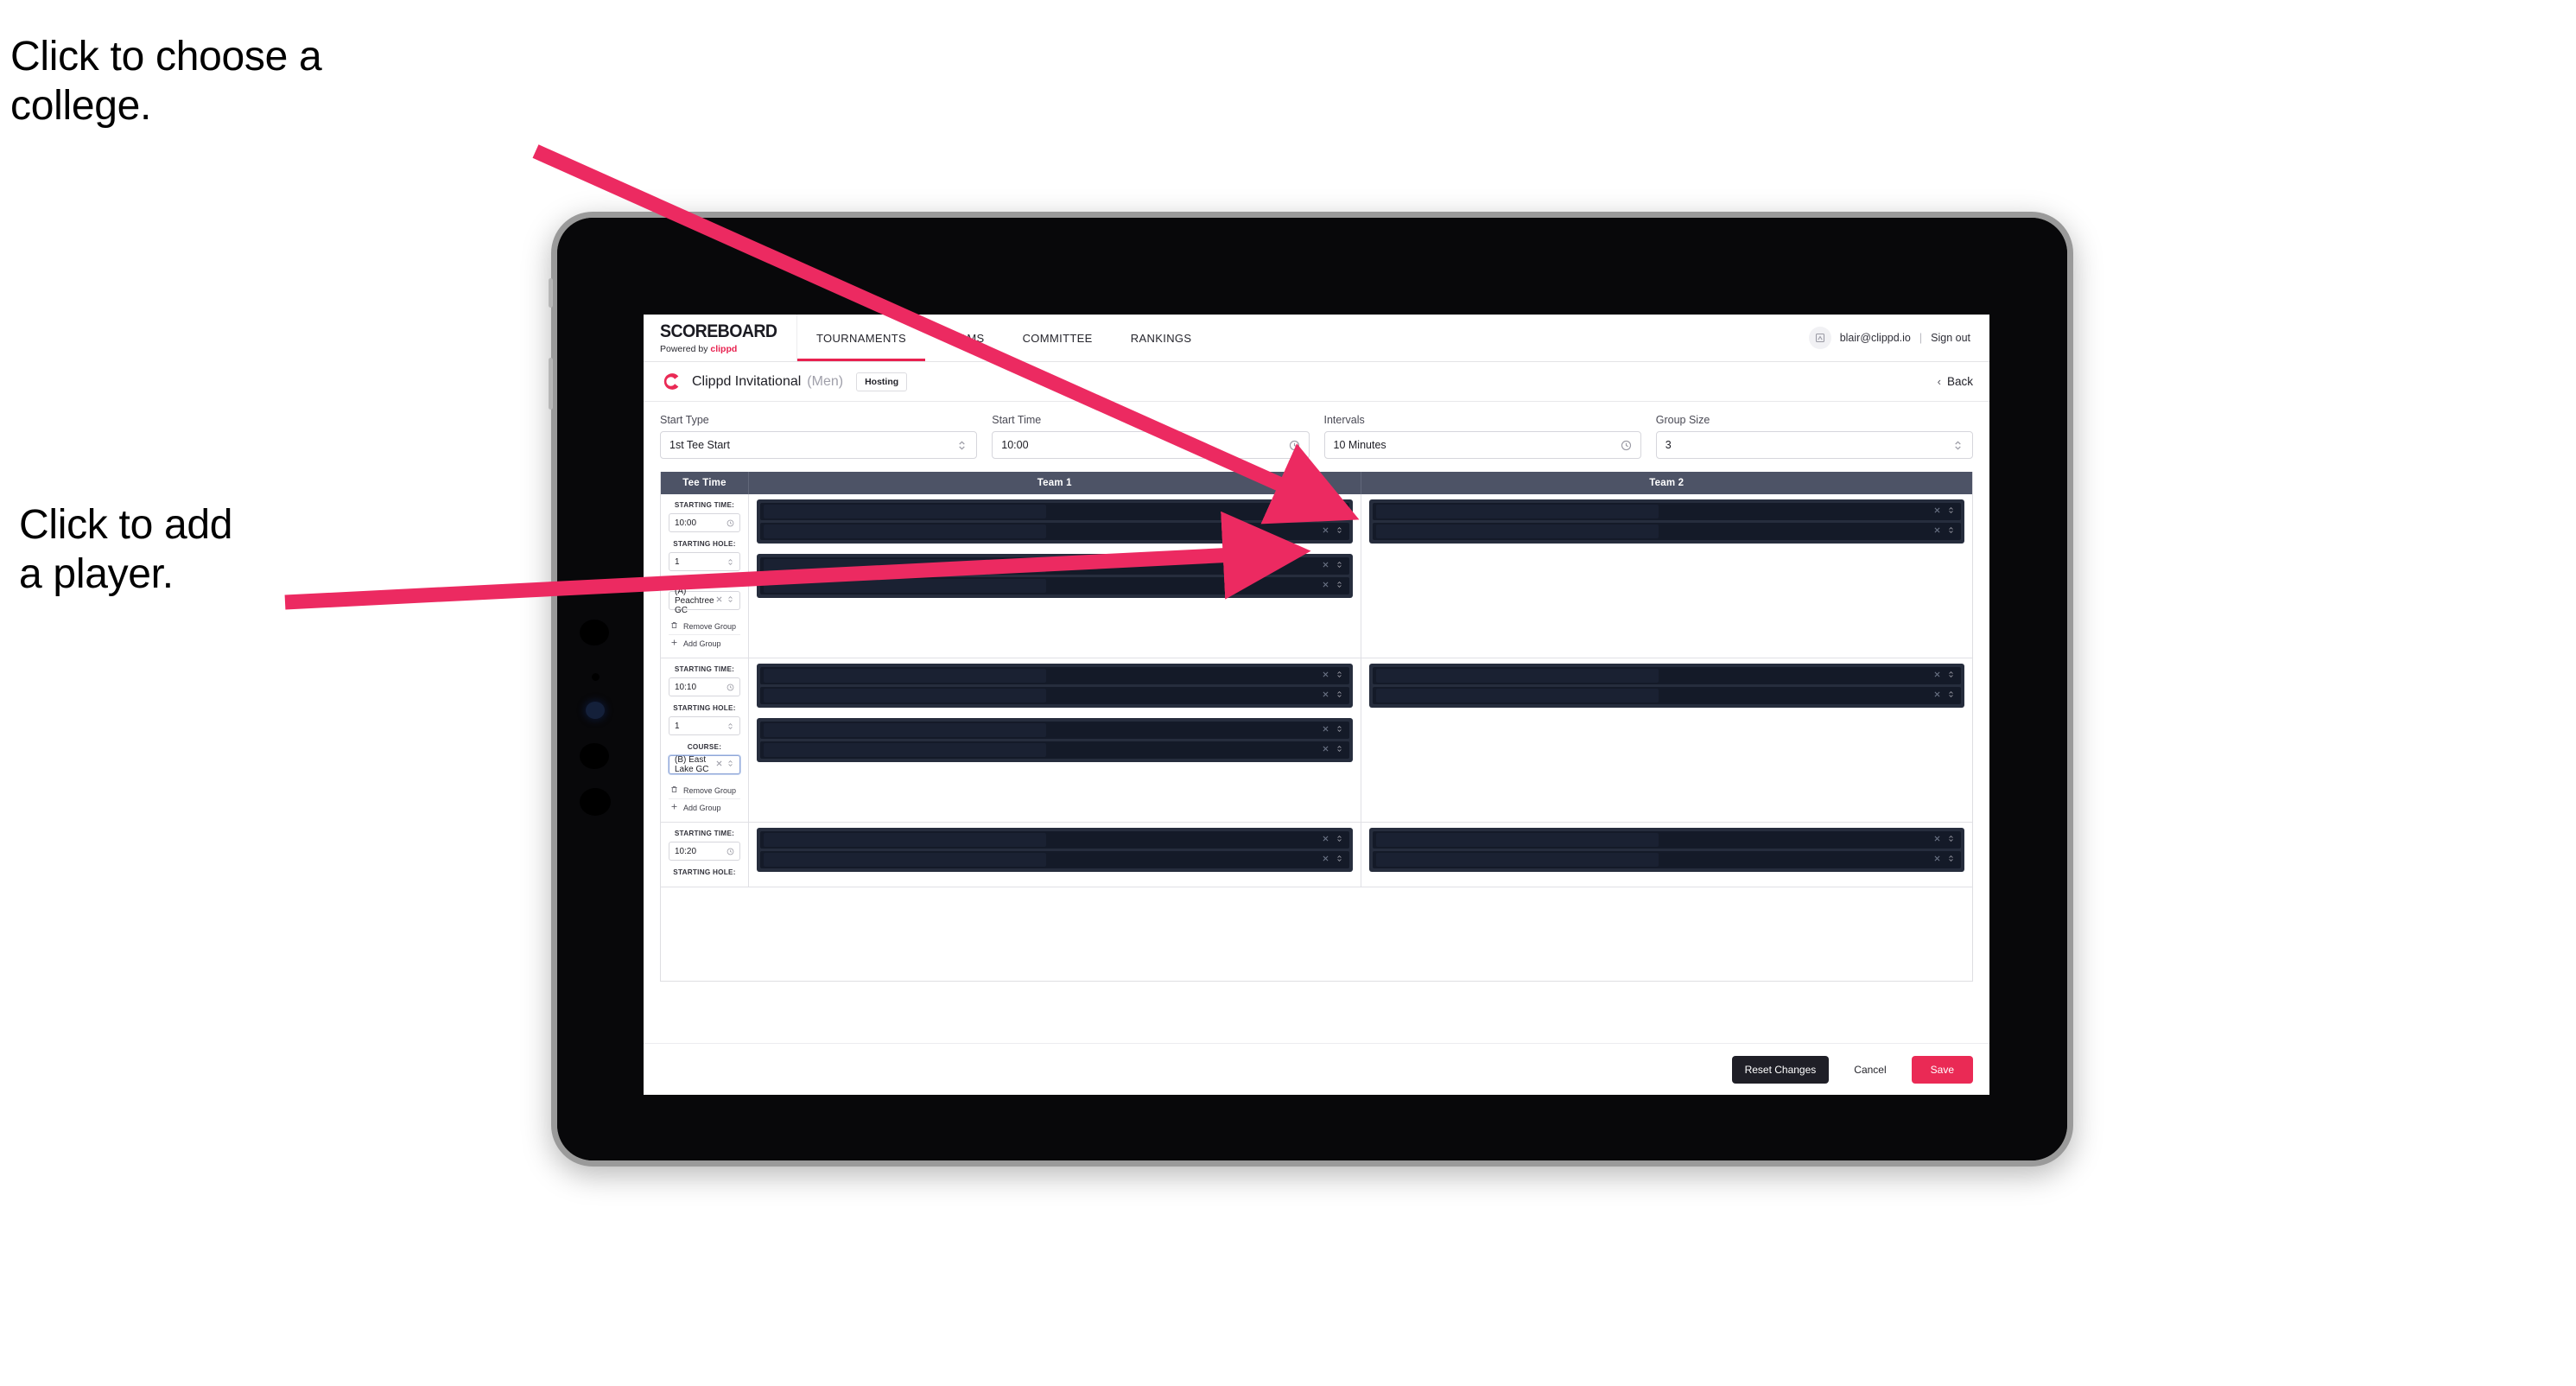 The image size is (2576, 1386). Describe the element at coordinates (704, 522) in the screenshot. I see `starting-time-input: 10:00` at that location.